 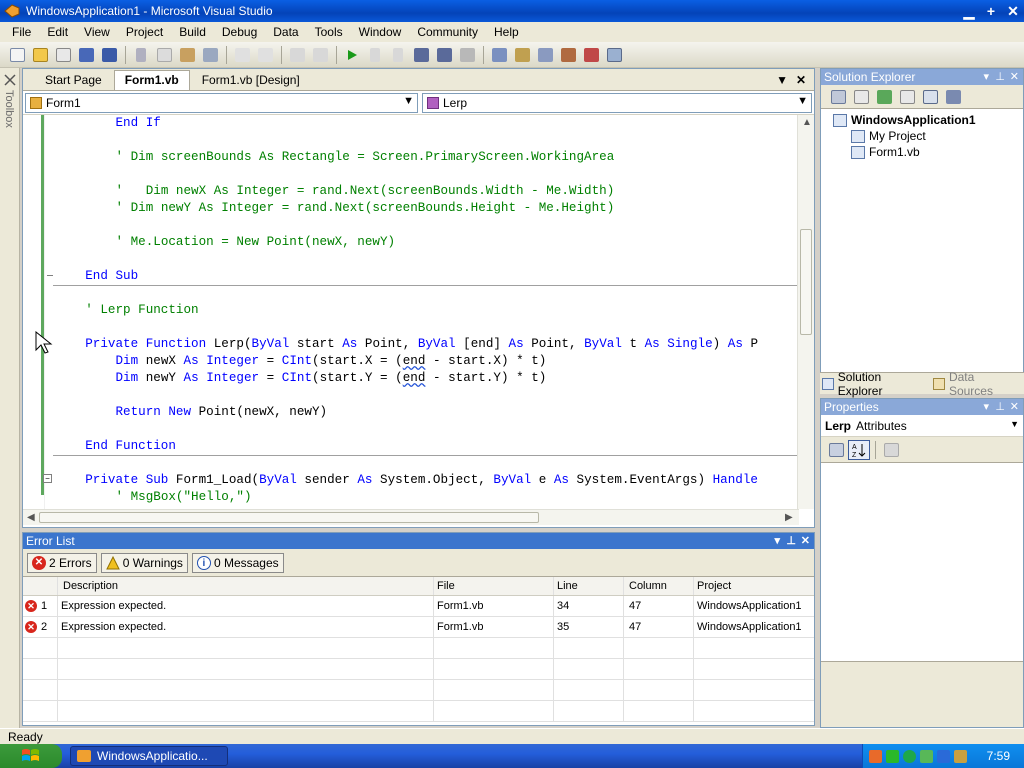 What do you see at coordinates (210, 55) in the screenshot?
I see `find-button` at bounding box center [210, 55].